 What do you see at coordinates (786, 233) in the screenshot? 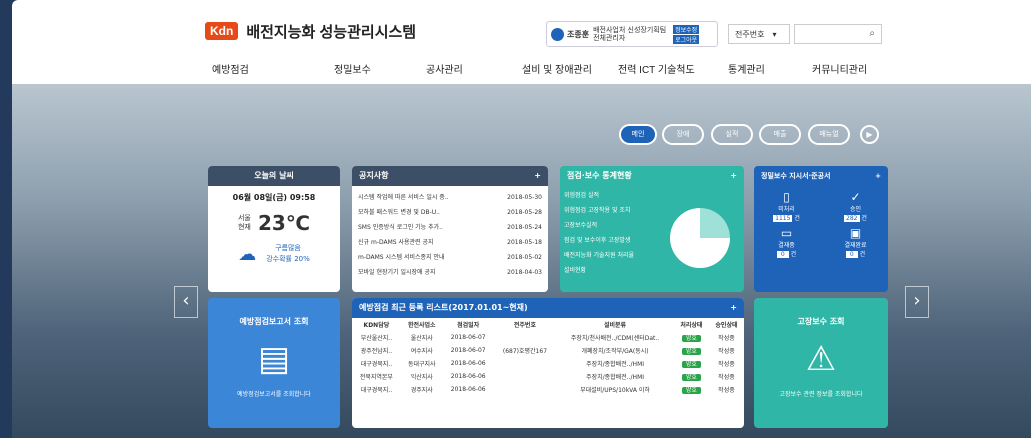
I see `chat-icon: ▭` at bounding box center [786, 233].